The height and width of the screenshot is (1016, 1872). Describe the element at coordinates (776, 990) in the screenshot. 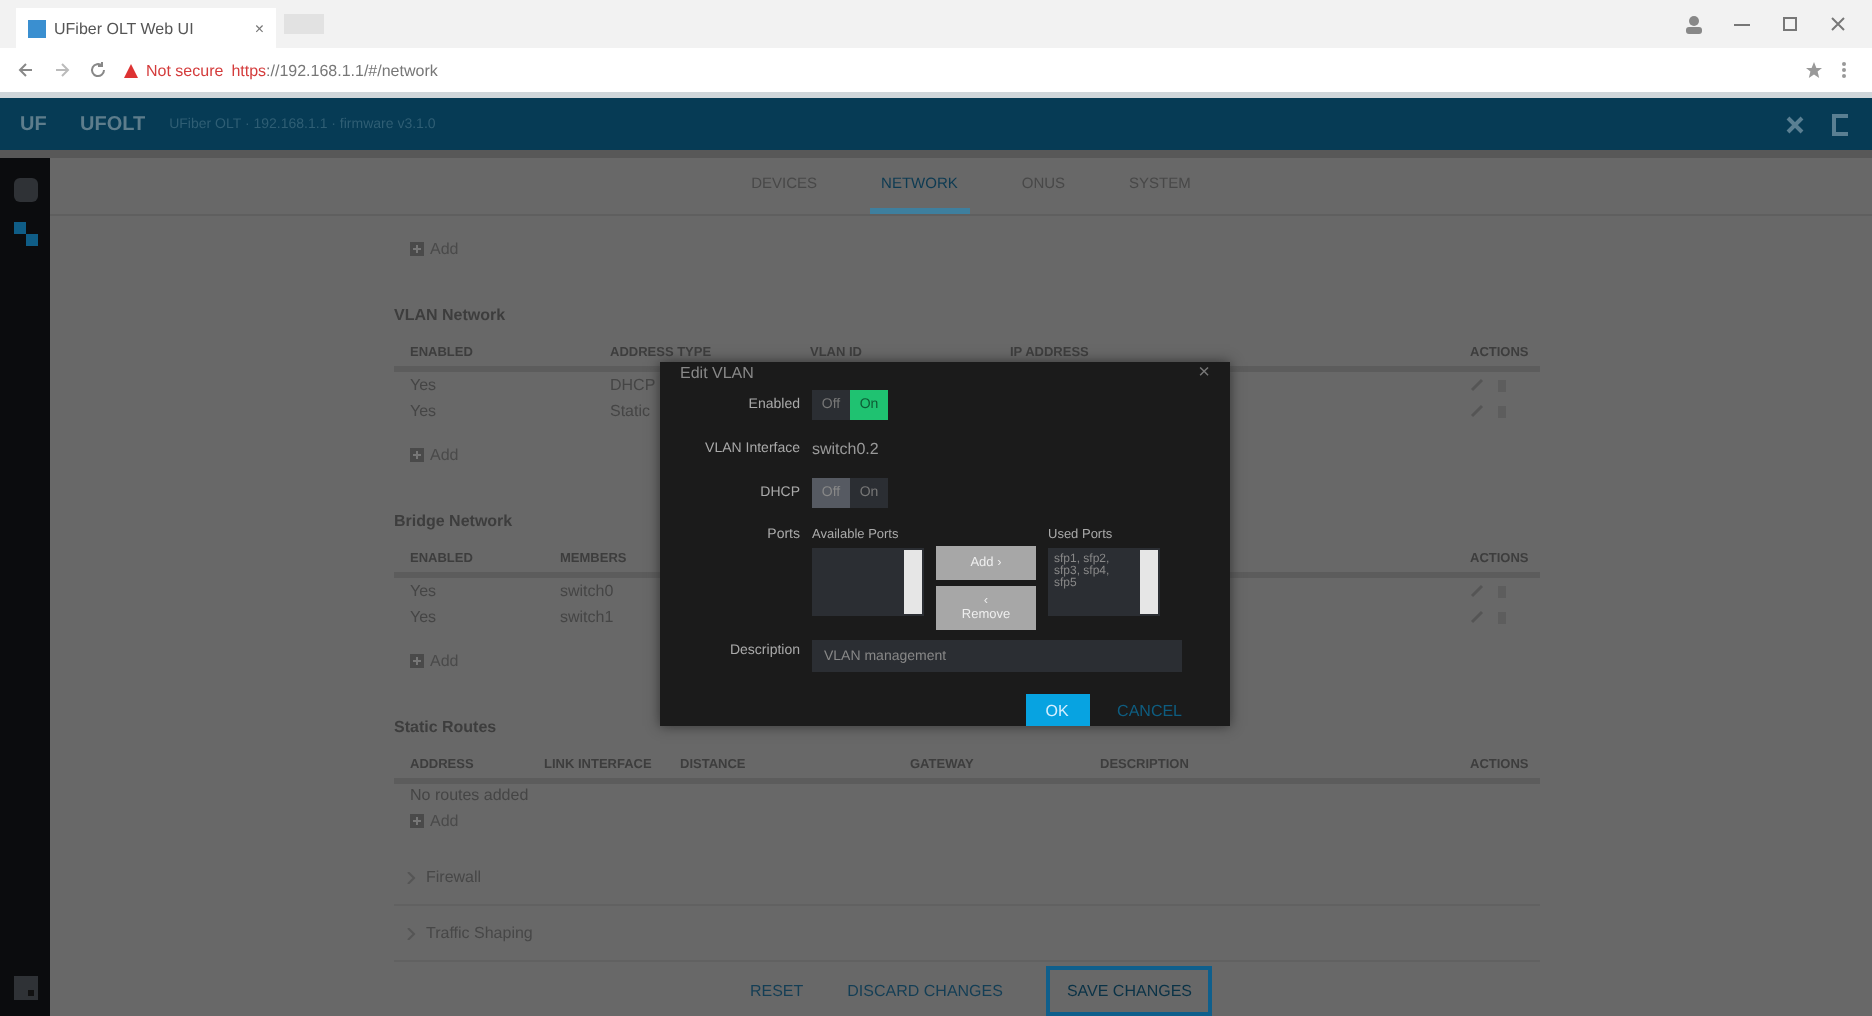

I see `reset-button: RESET` at that location.